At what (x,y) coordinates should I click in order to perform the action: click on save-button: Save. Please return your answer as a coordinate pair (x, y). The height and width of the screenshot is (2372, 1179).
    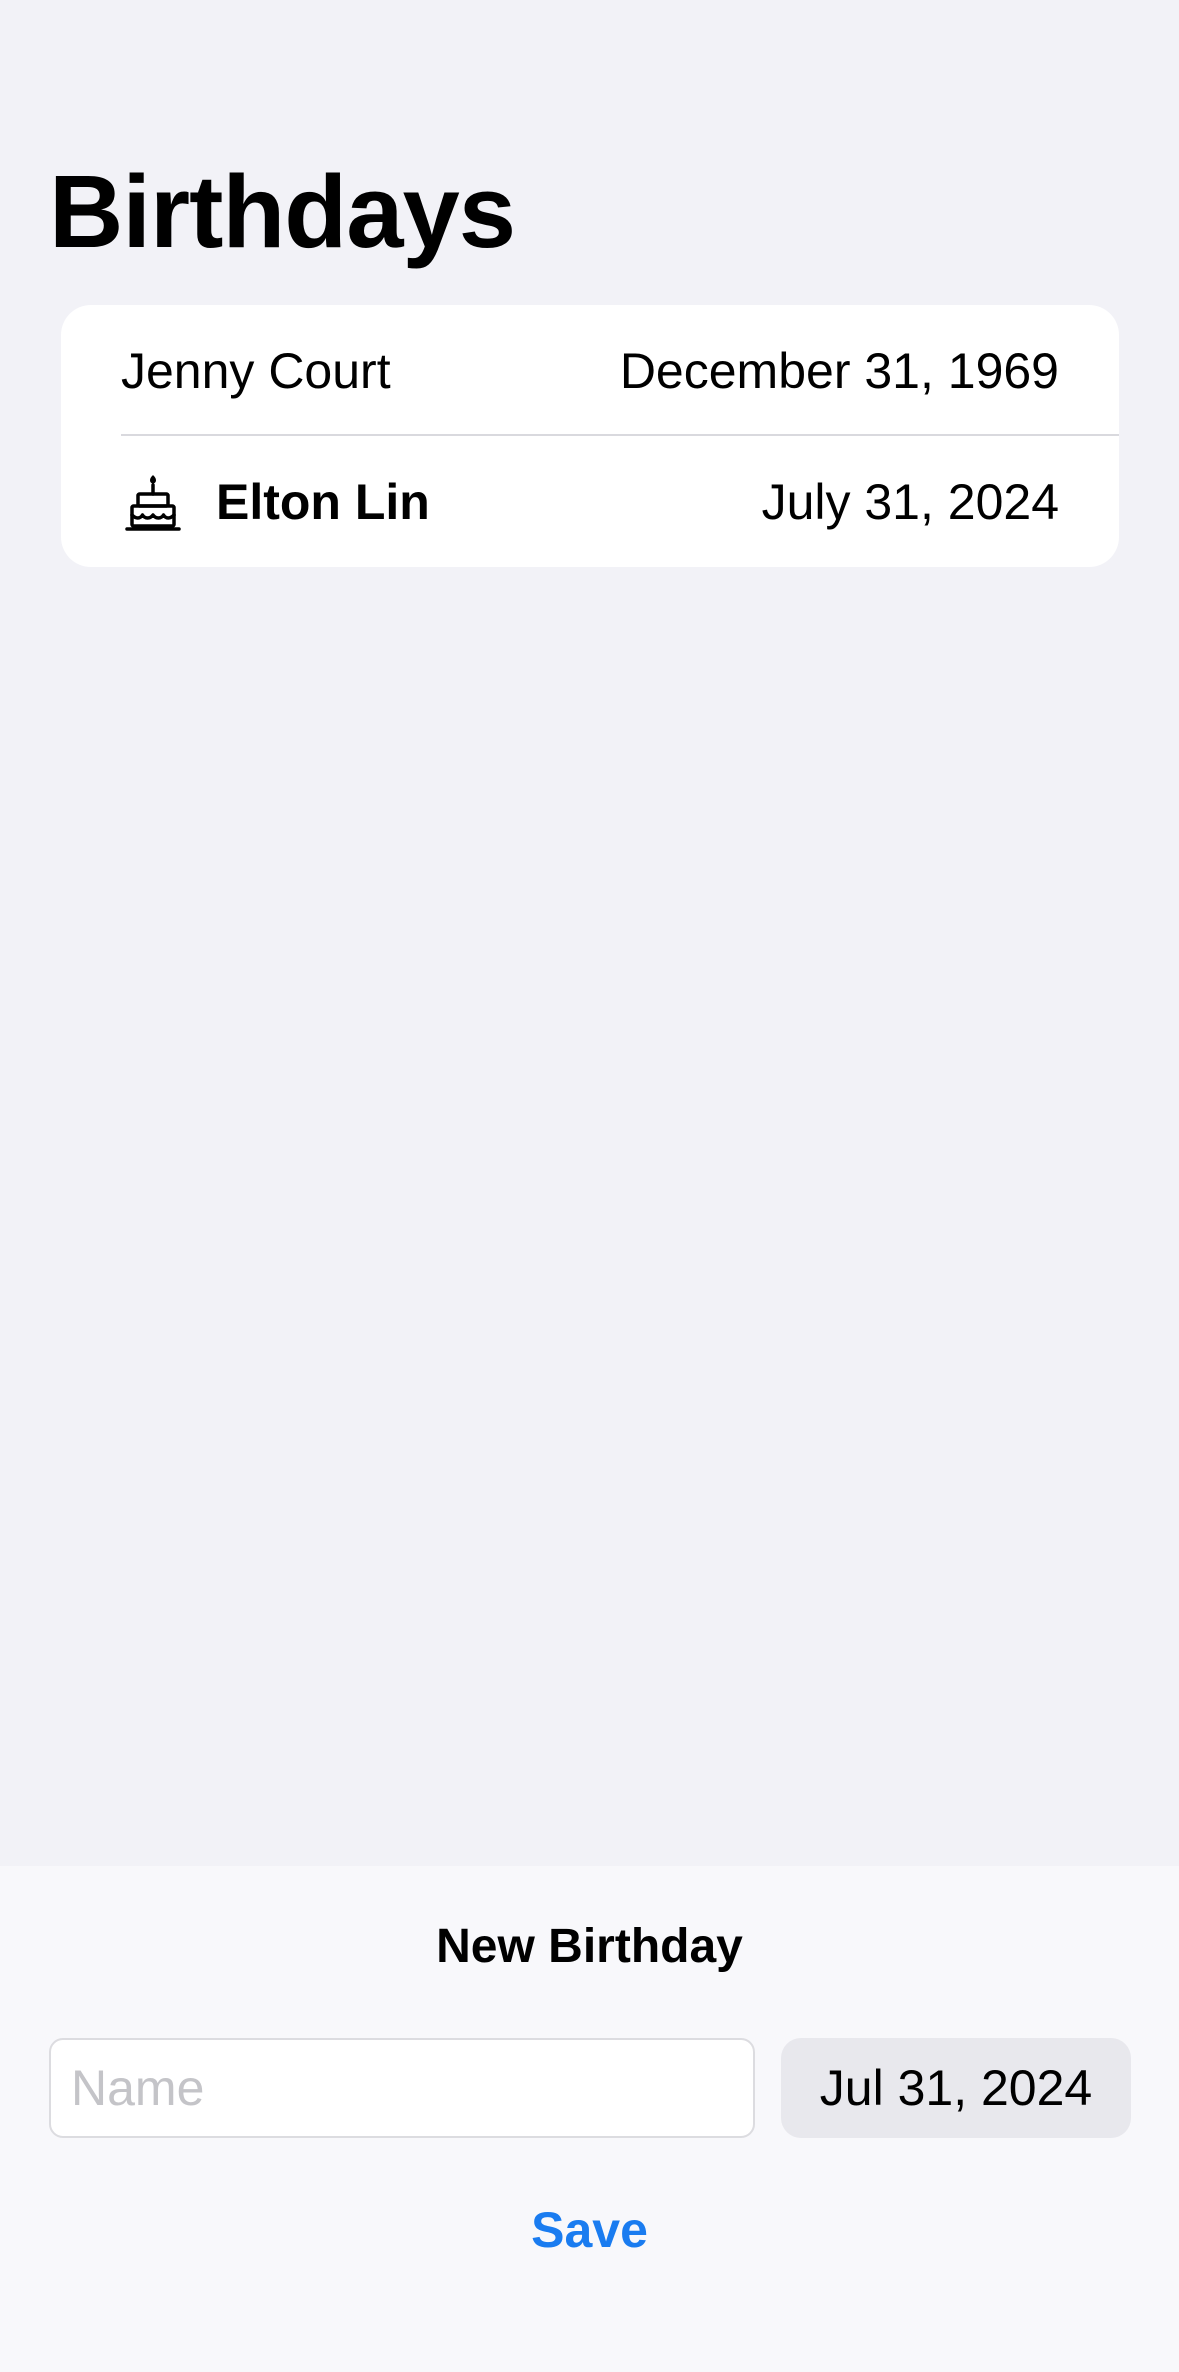
    Looking at the image, I should click on (589, 2230).